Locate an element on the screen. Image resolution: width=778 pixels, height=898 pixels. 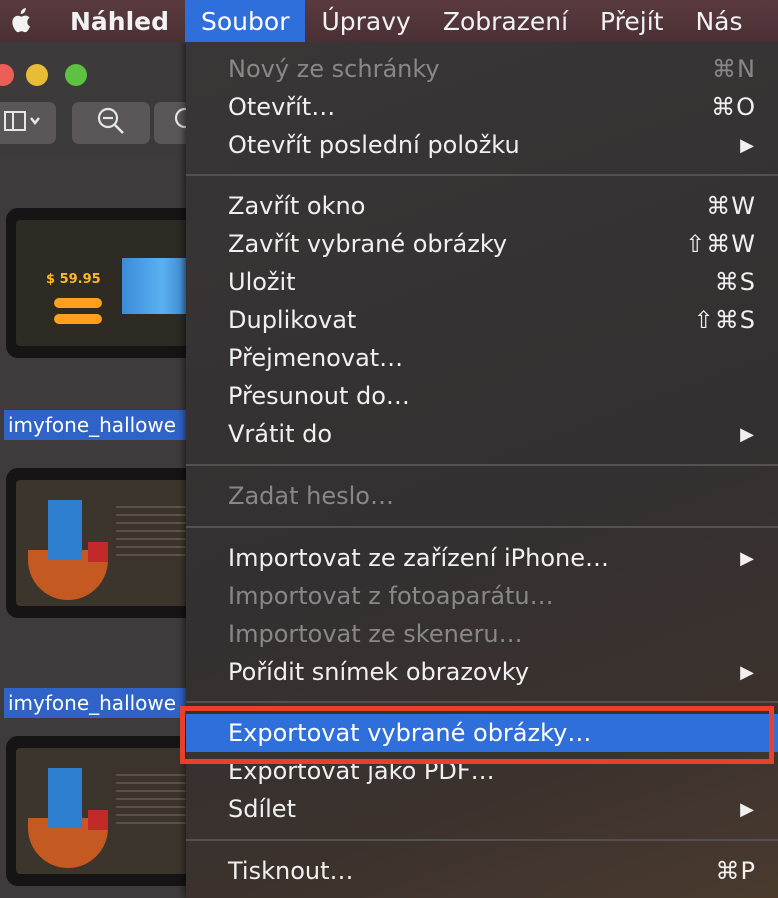
minimize-window-button is located at coordinates (37, 75).